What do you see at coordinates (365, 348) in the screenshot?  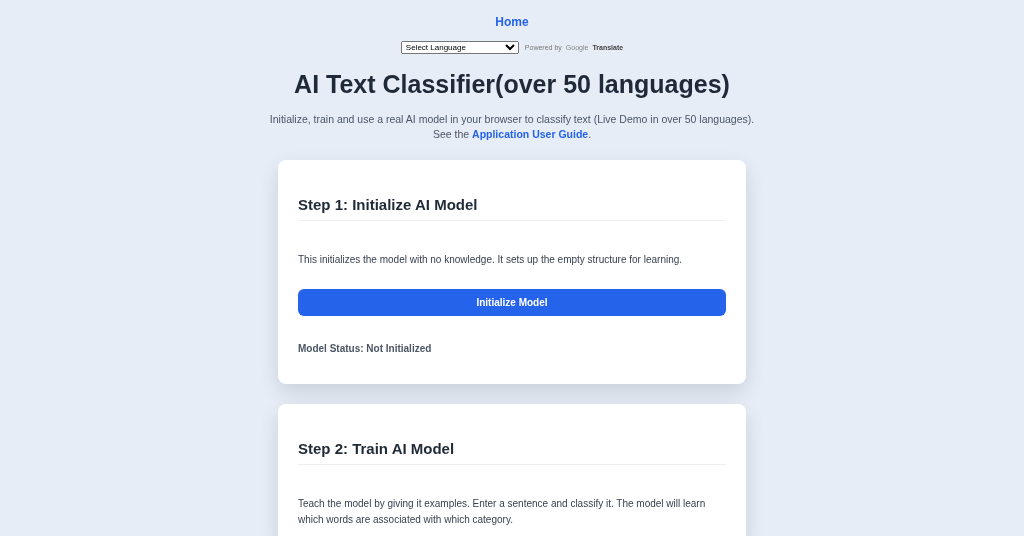 I see `model-status: Model Status: Not Initialized` at bounding box center [365, 348].